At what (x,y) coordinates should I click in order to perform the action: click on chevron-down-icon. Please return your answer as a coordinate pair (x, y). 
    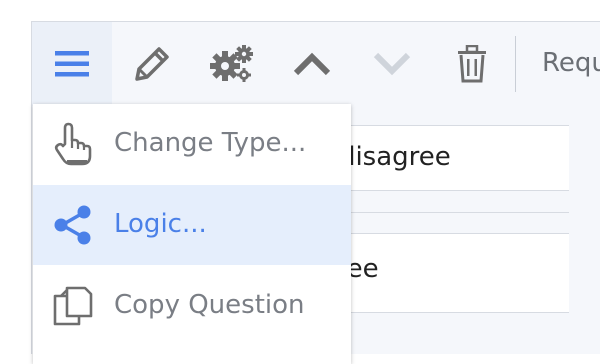
    Looking at the image, I should click on (392, 64).